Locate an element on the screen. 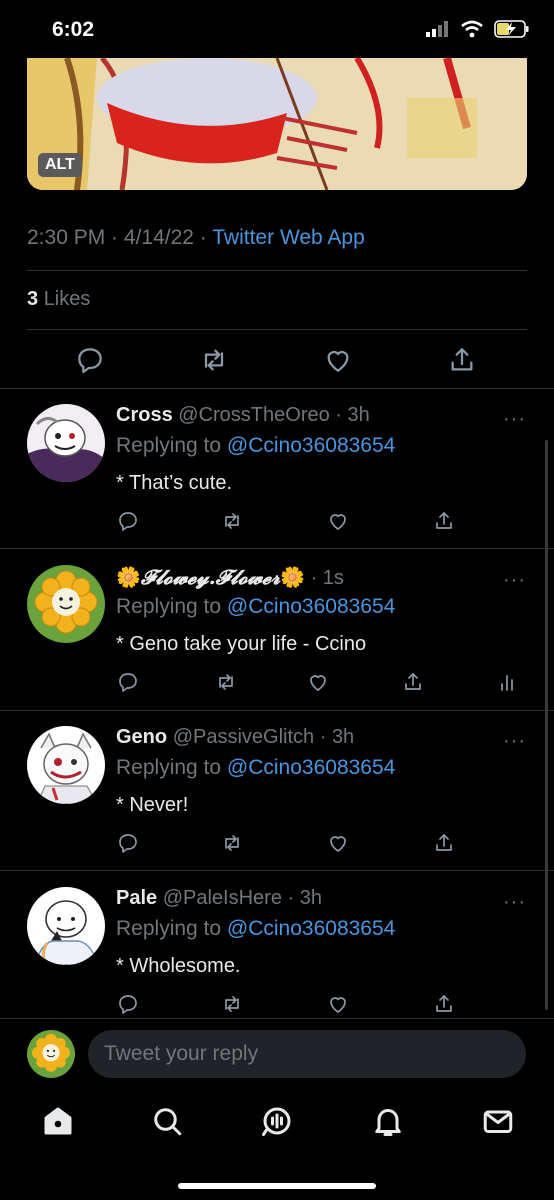 The height and width of the screenshot is (1200, 554). wifi-icon is located at coordinates (472, 29).